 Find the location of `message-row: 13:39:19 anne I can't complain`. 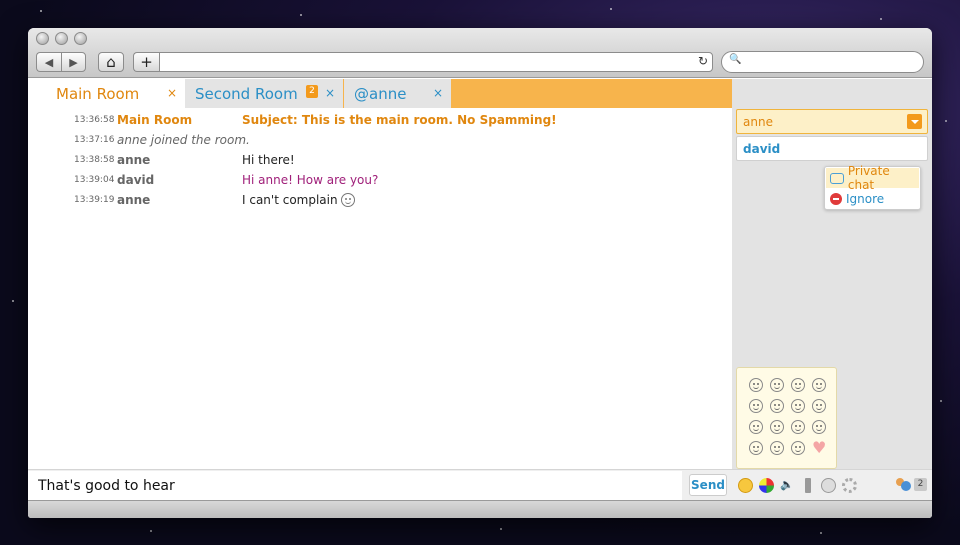

message-row: 13:39:19 anne I can't complain is located at coordinates (380, 200).